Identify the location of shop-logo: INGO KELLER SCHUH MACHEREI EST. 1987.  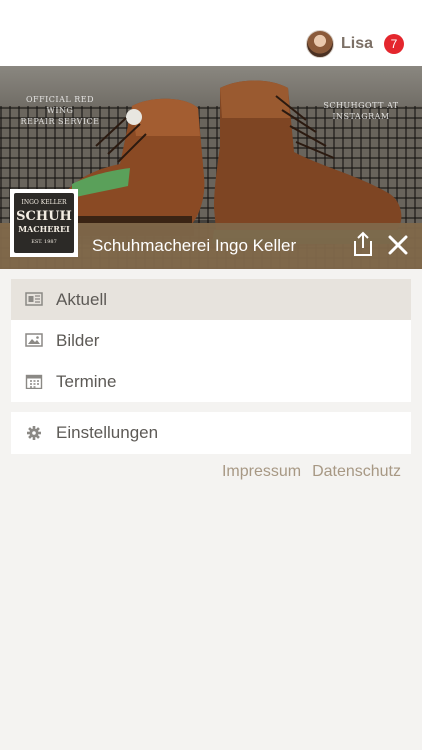
(44, 223).